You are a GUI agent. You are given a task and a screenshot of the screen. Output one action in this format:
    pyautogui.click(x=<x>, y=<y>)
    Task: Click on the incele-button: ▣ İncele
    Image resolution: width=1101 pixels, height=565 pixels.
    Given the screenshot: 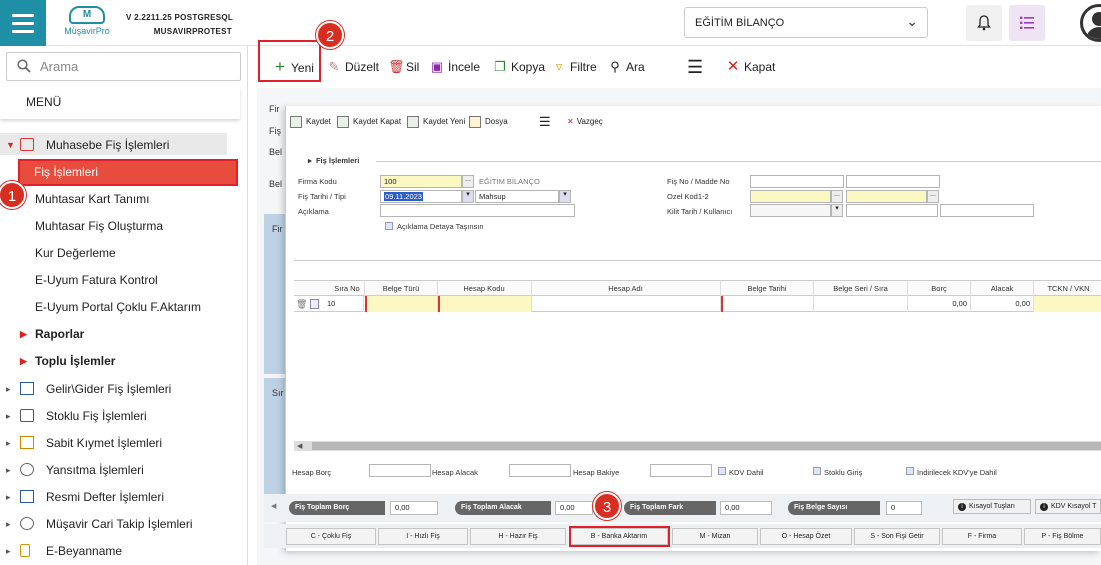 What is the action you would take?
    pyautogui.click(x=455, y=67)
    